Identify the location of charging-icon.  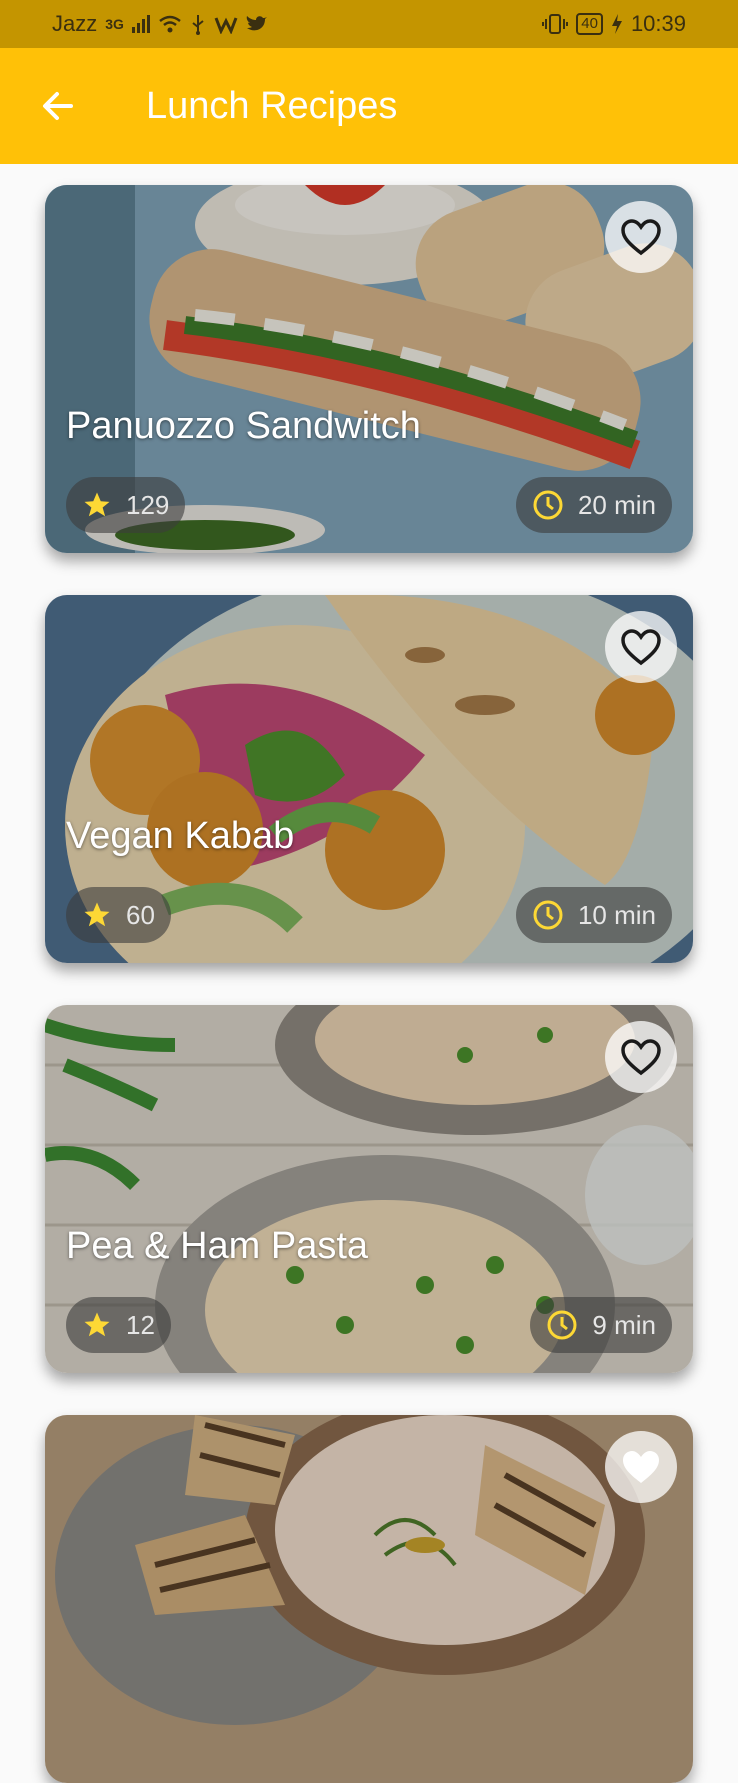
(616, 24).